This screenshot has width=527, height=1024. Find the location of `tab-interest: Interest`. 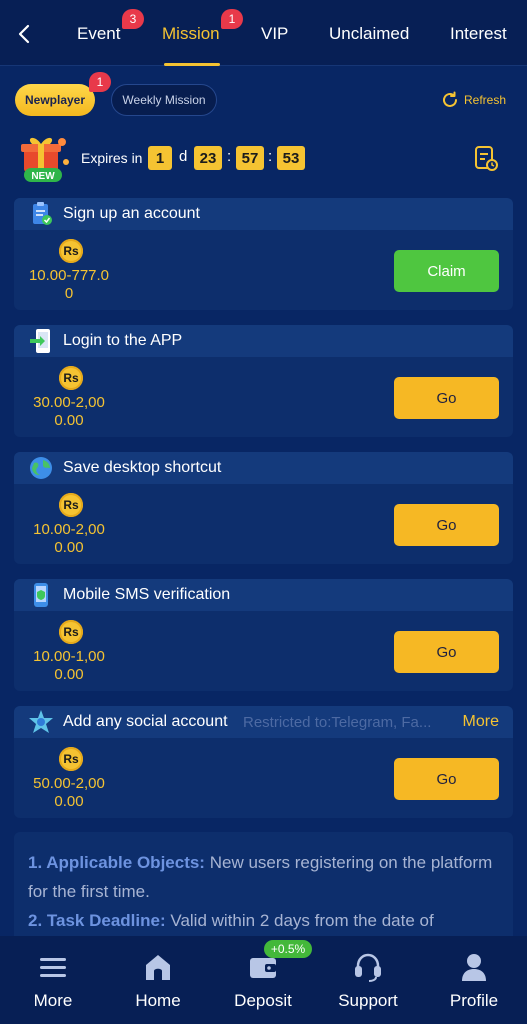

tab-interest: Interest is located at coordinates (478, 34).